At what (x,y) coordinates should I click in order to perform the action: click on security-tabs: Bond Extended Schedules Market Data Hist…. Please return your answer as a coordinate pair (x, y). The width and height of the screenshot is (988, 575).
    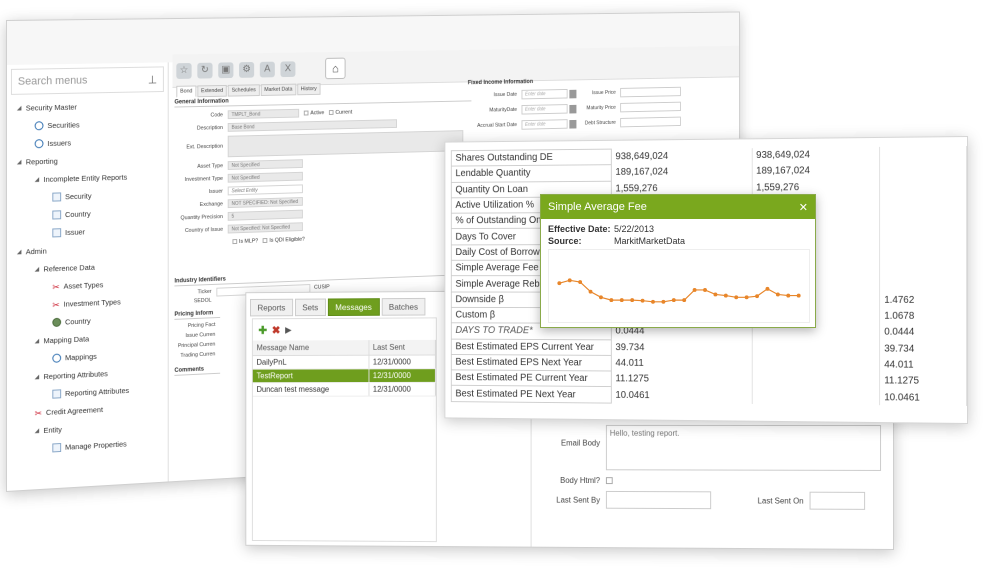
    Looking at the image, I should click on (248, 90).